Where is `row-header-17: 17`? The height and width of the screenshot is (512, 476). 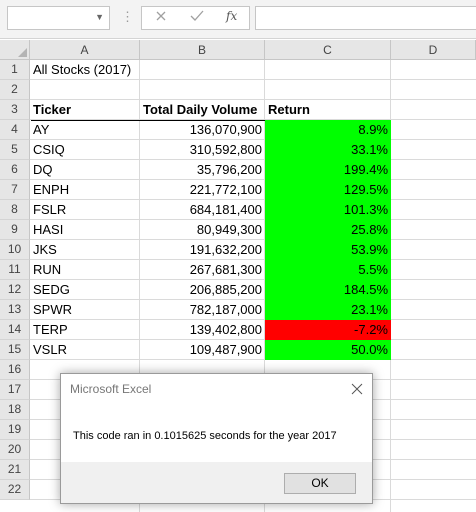 row-header-17: 17 is located at coordinates (15, 390).